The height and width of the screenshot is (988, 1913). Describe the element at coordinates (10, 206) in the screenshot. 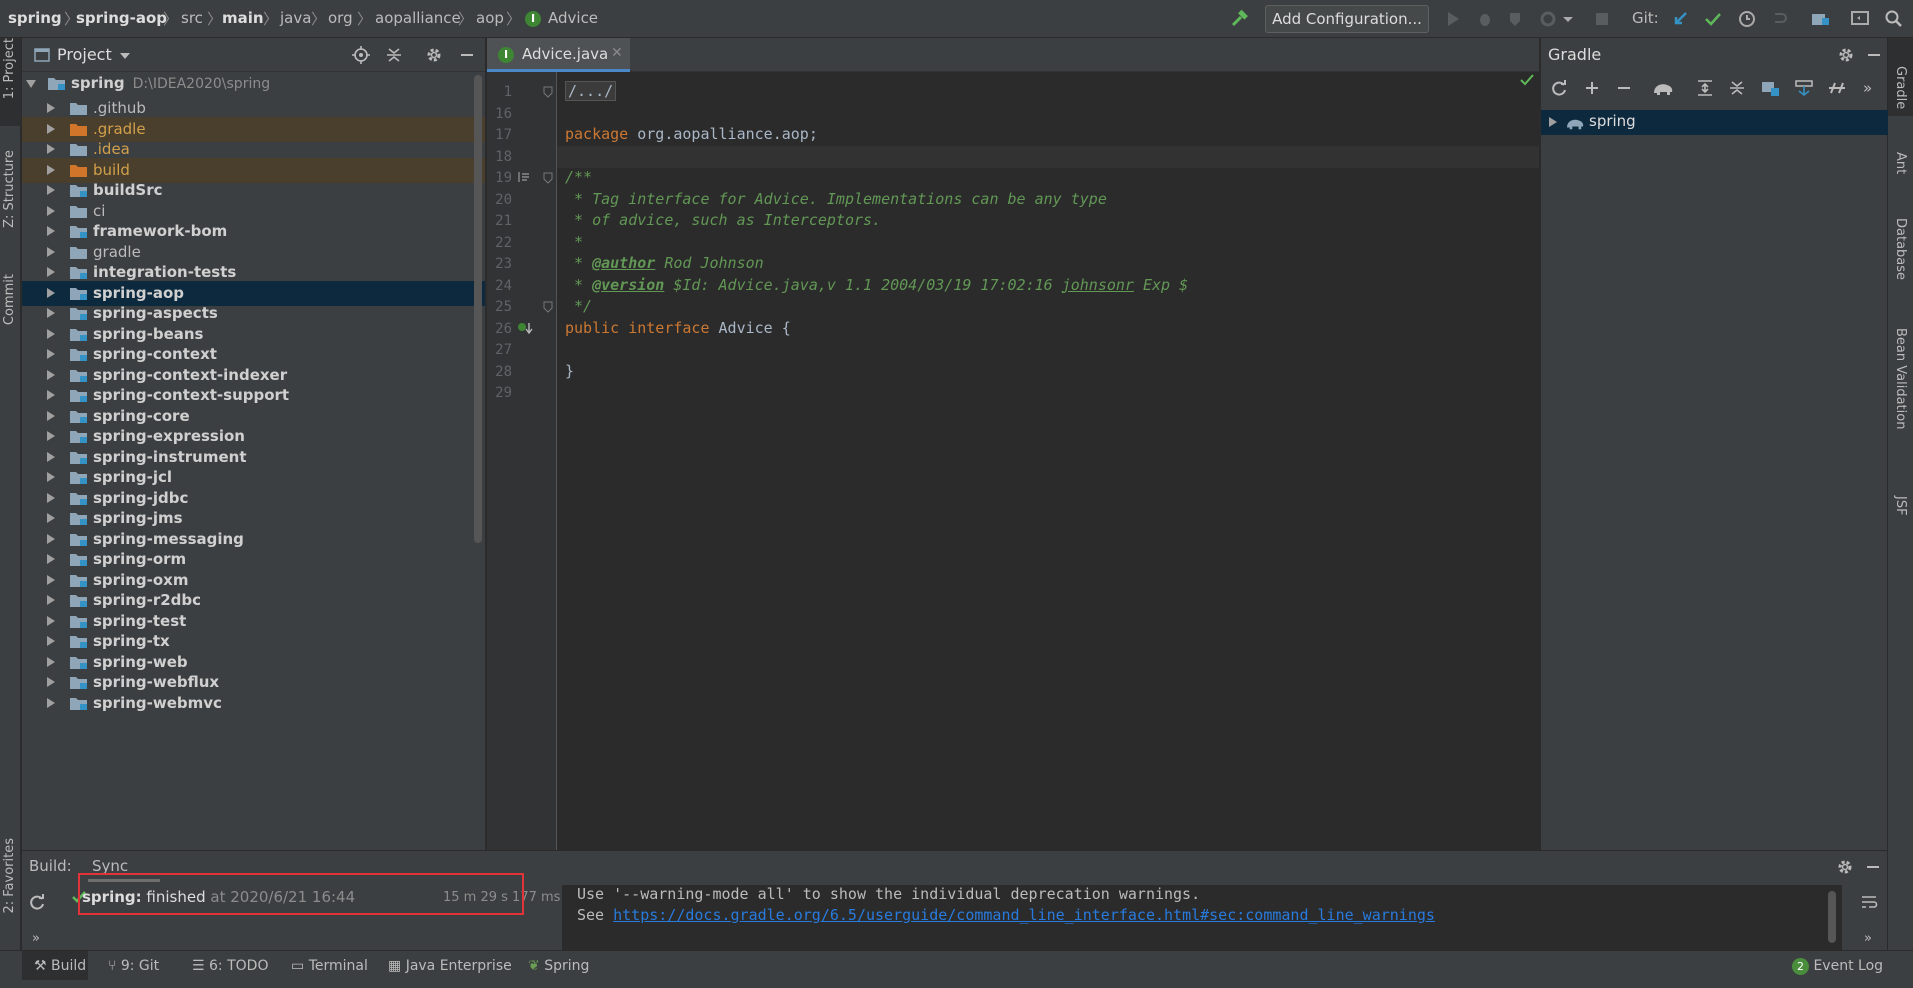

I see `tab-structure: Z: Structure` at that location.